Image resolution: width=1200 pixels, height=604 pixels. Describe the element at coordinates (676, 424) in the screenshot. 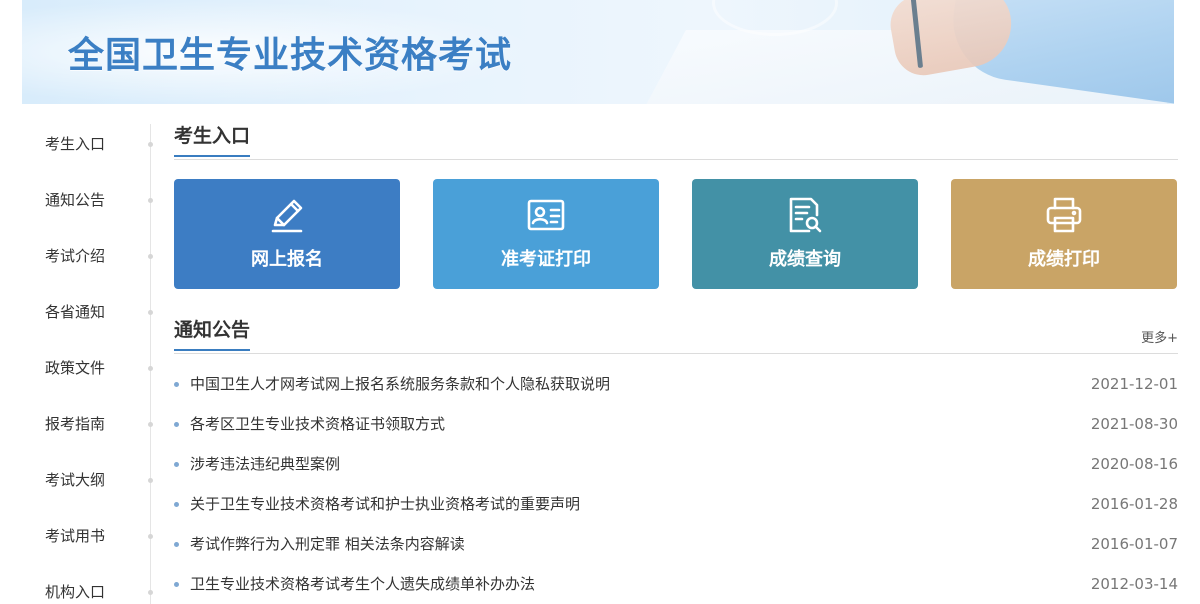

I see `list-item: 各考区卫生专业技术资格证书领取方式 2021-08-30` at that location.